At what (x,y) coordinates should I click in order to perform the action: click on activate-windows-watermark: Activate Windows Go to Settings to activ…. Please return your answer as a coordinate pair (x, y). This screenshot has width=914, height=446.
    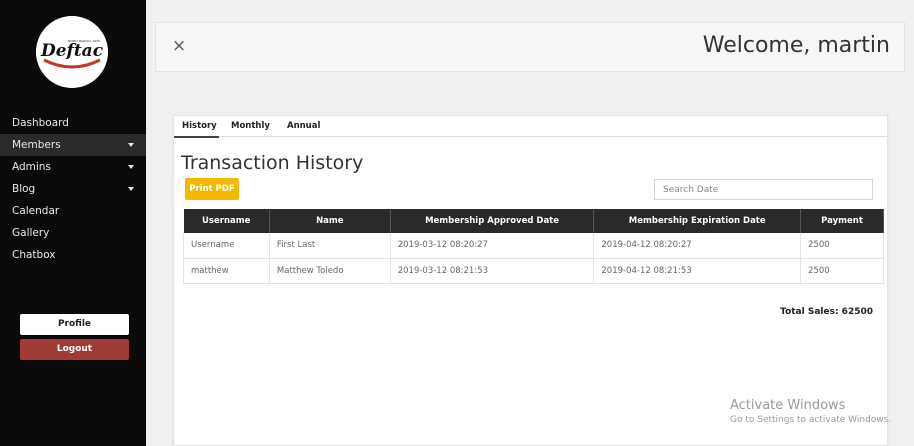
    Looking at the image, I should click on (810, 411).